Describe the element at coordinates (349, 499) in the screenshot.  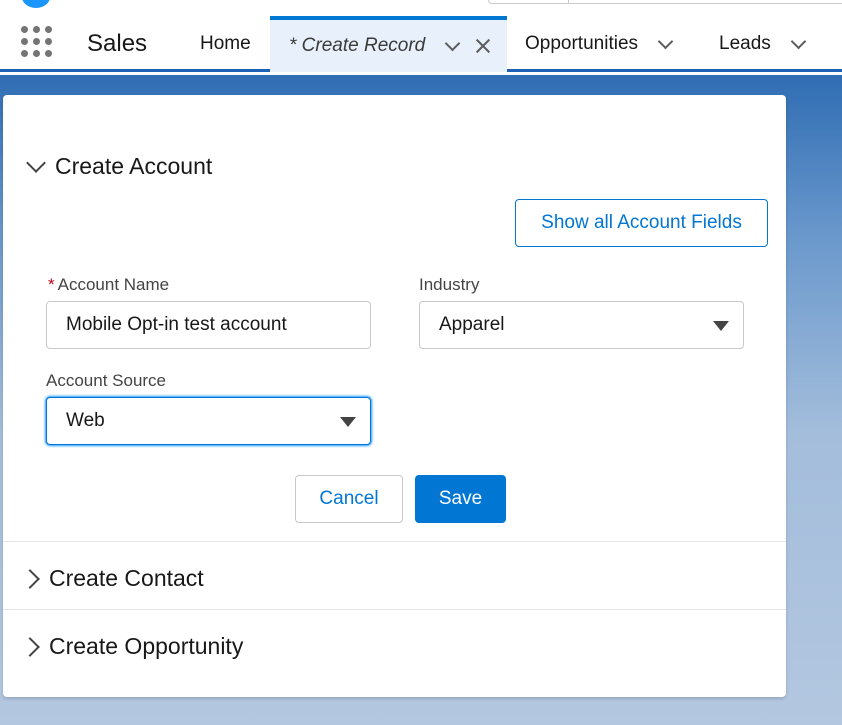
I see `cancel-button: Cancel` at that location.